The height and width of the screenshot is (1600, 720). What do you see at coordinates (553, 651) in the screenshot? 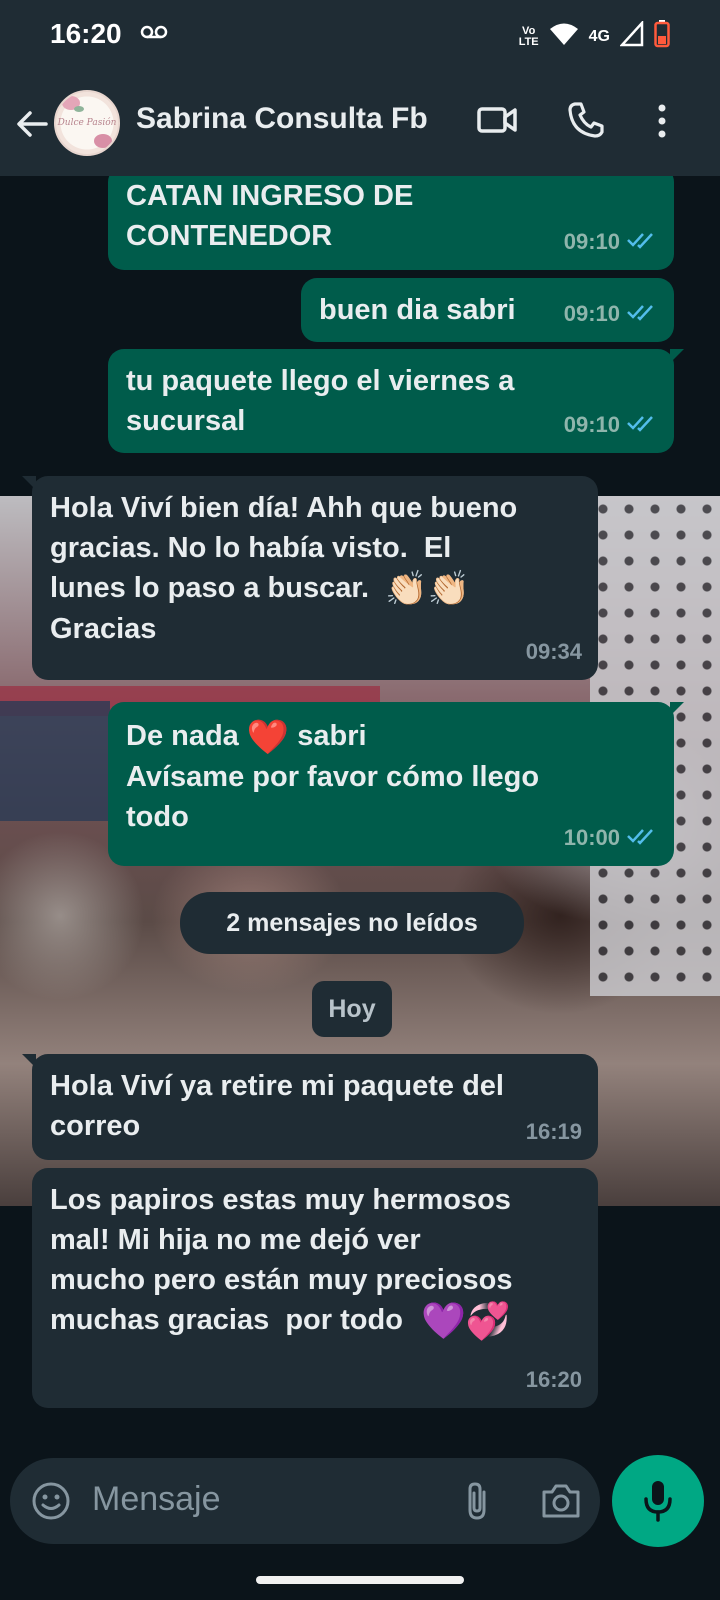
I see `message-time: 09:34` at bounding box center [553, 651].